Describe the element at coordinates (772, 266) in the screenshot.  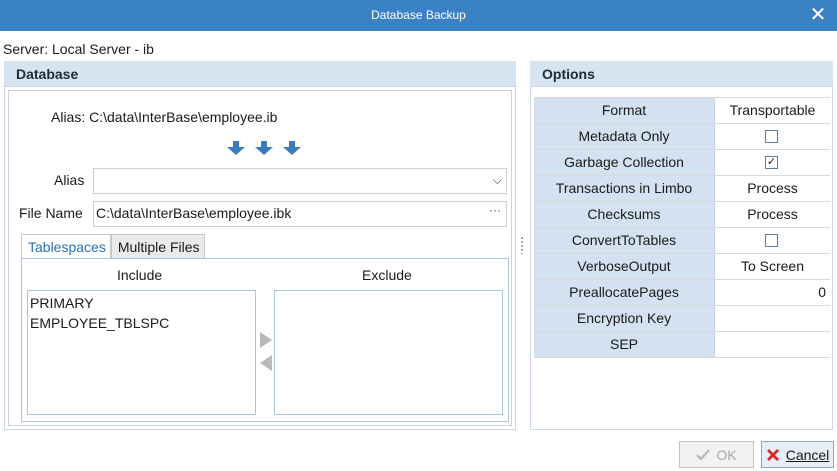
I see `verbose-output-select: To Screen` at that location.